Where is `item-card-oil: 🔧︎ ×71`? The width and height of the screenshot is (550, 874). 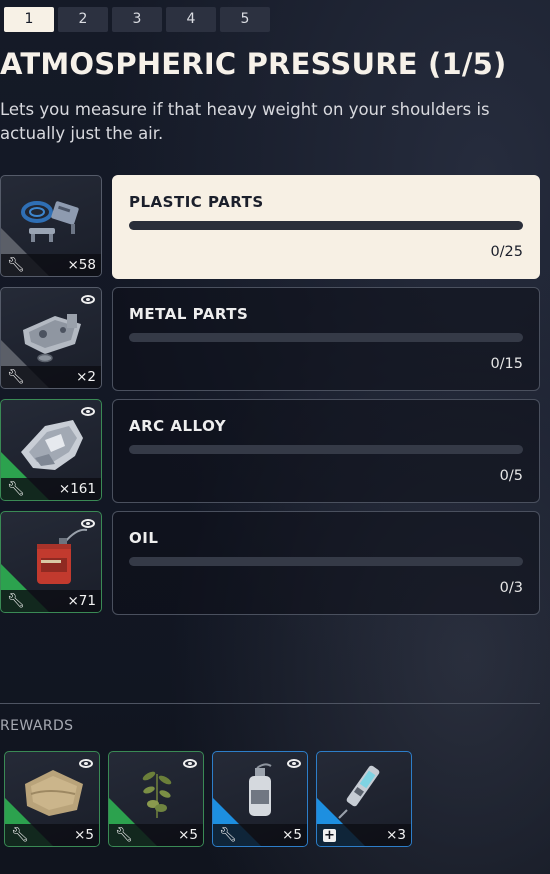
item-card-oil: 🔧︎ ×71 is located at coordinates (51, 562).